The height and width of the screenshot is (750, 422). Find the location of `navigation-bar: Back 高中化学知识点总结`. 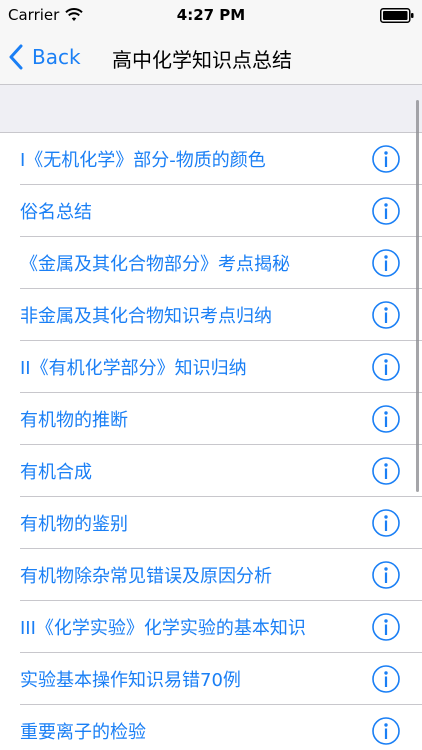

navigation-bar: Back 高中化学知识点总结 is located at coordinates (211, 57).